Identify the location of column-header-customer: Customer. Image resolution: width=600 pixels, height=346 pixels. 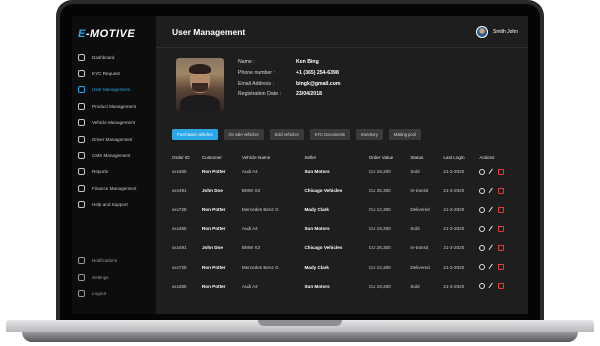
(211, 157).